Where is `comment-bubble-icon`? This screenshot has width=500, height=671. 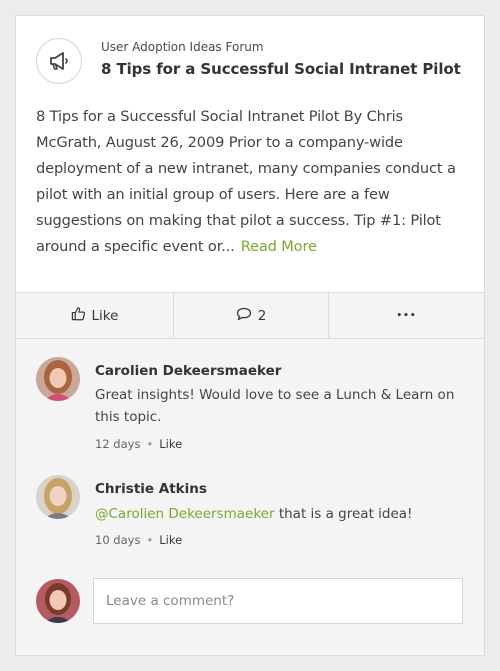
comment-bubble-icon is located at coordinates (244, 316).